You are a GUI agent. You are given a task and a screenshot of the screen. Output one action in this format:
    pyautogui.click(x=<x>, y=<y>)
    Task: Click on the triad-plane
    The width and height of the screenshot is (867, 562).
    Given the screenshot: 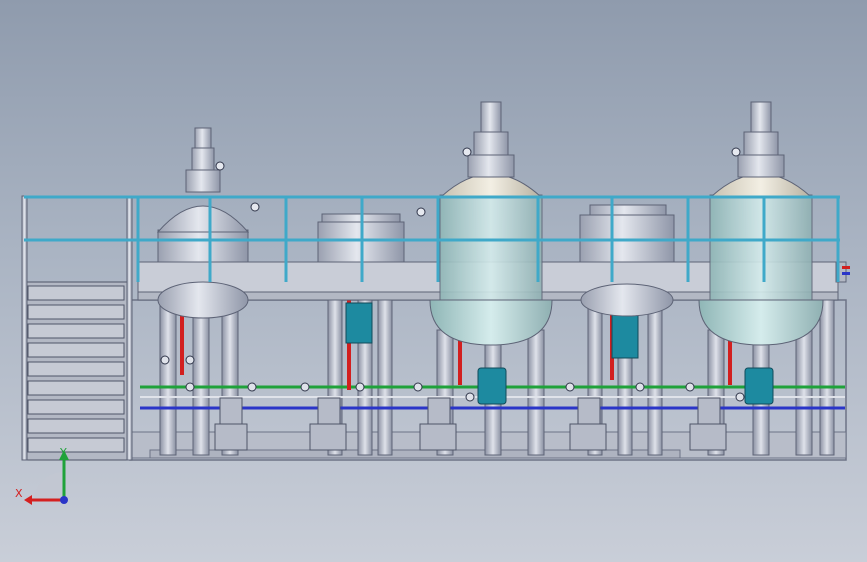 What is the action you would take?
    pyautogui.click(x=49, y=485)
    